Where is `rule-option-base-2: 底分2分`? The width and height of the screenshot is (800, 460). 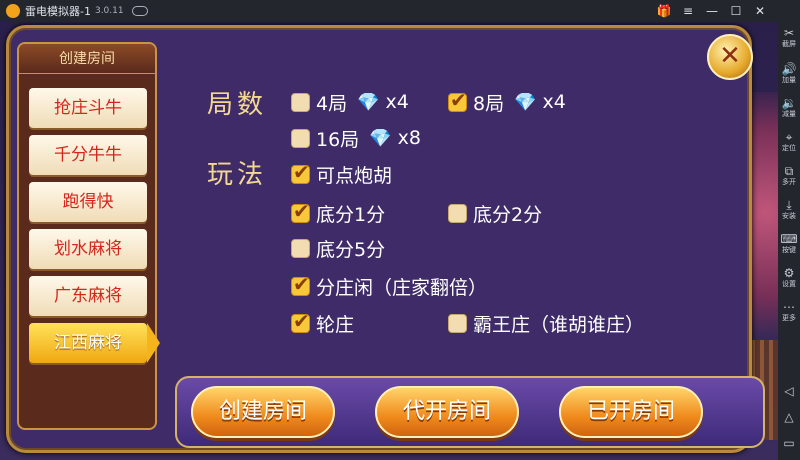
rule-option-base-2: 底分2分 is located at coordinates (495, 213).